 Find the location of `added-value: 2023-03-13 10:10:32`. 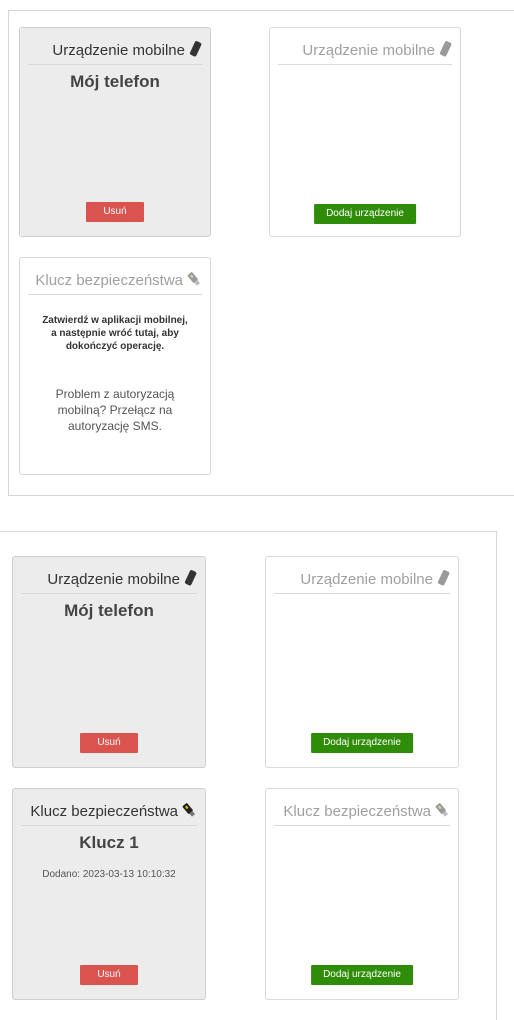

added-value: 2023-03-13 10:10:32 is located at coordinates (129, 874).